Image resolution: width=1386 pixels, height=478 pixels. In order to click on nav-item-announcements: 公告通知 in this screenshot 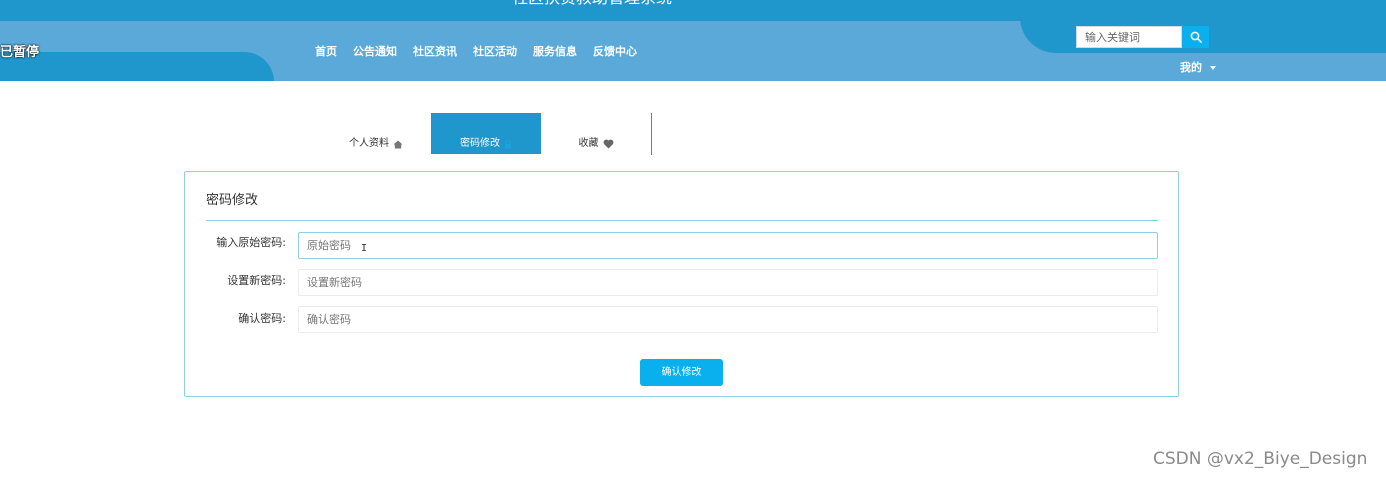, I will do `click(375, 52)`.